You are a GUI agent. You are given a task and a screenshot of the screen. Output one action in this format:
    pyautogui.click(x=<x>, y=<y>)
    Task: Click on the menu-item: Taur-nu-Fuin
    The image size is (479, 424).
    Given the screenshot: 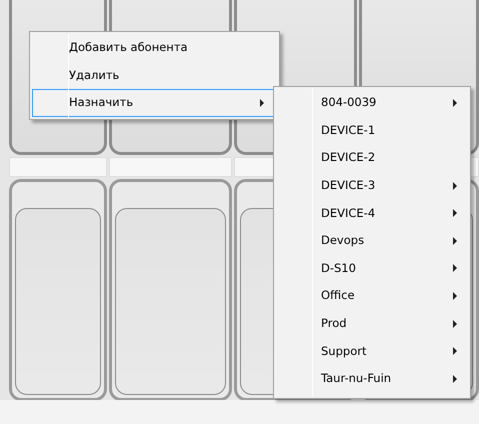 What is the action you would take?
    pyautogui.click(x=372, y=378)
    